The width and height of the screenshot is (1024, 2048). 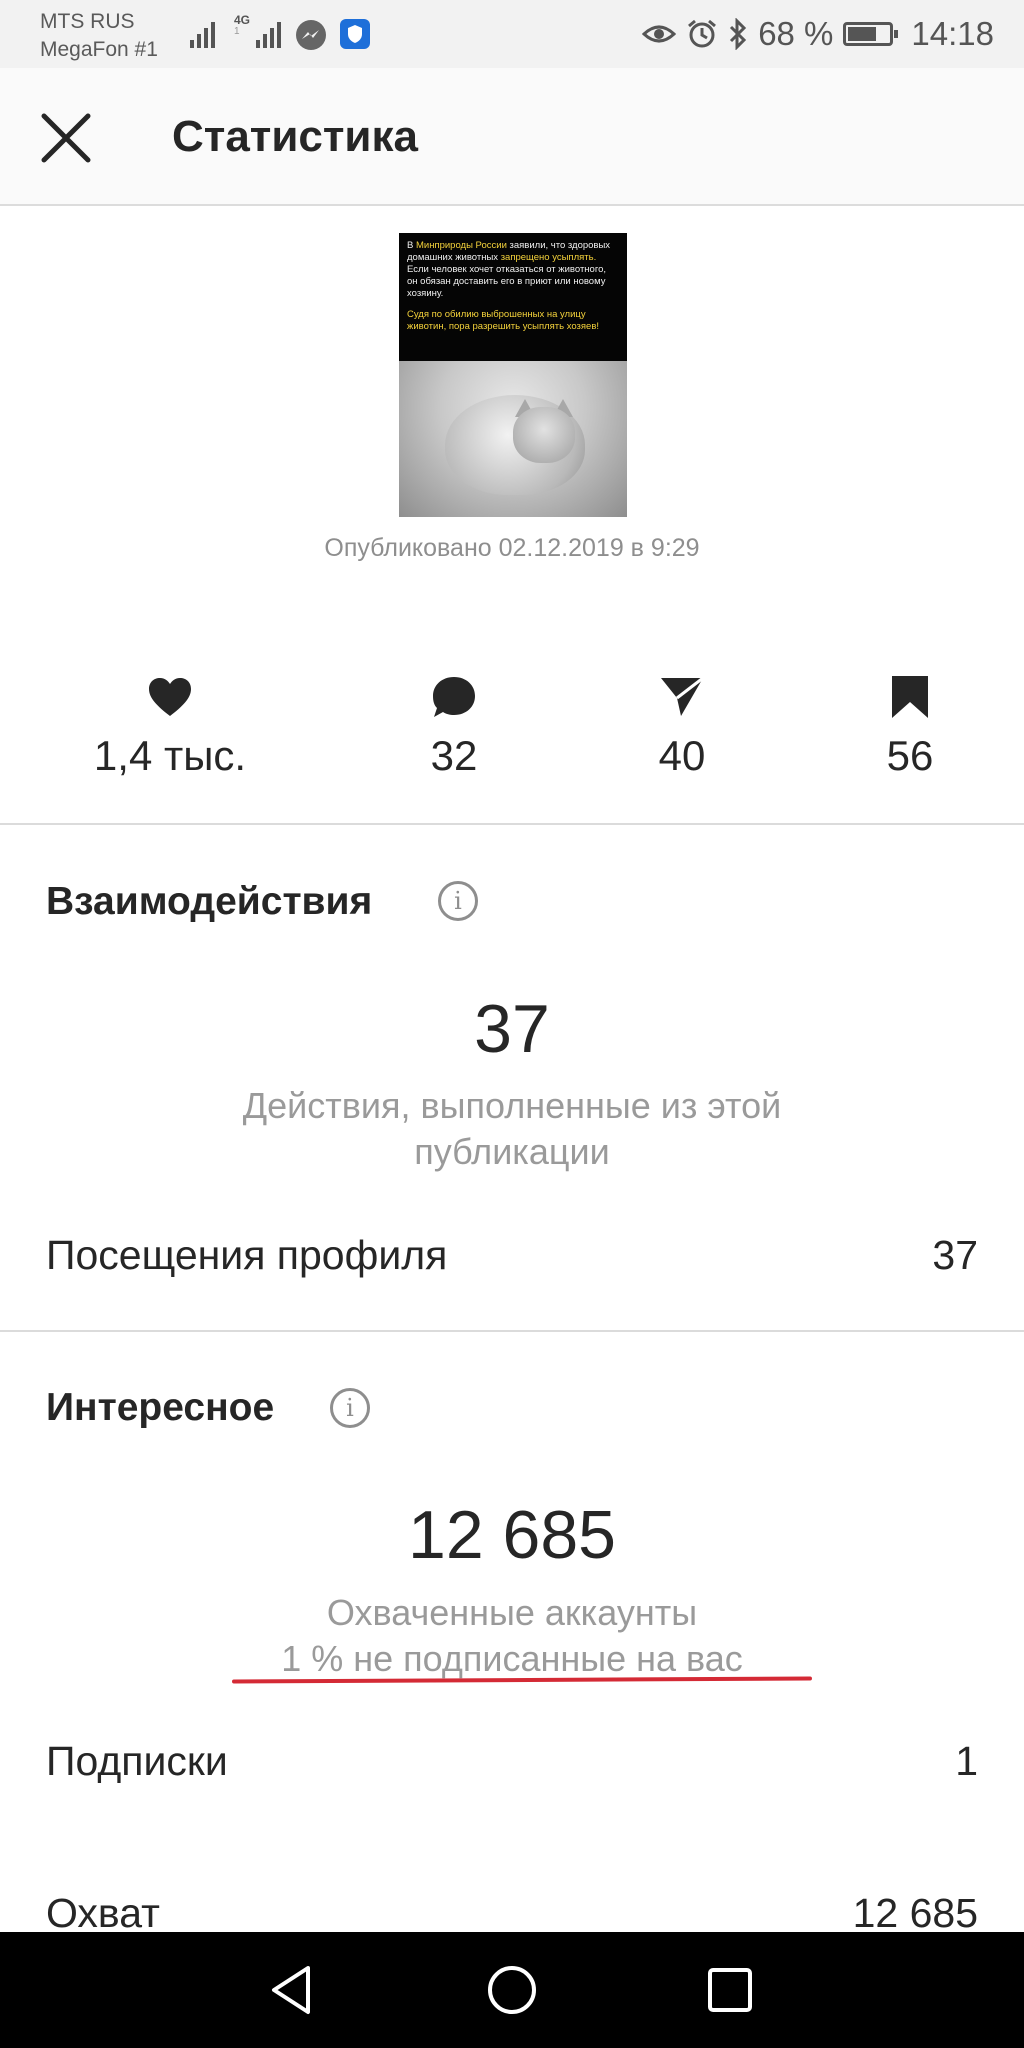 What do you see at coordinates (966, 1761) in the screenshot?
I see `follows-value: 1` at bounding box center [966, 1761].